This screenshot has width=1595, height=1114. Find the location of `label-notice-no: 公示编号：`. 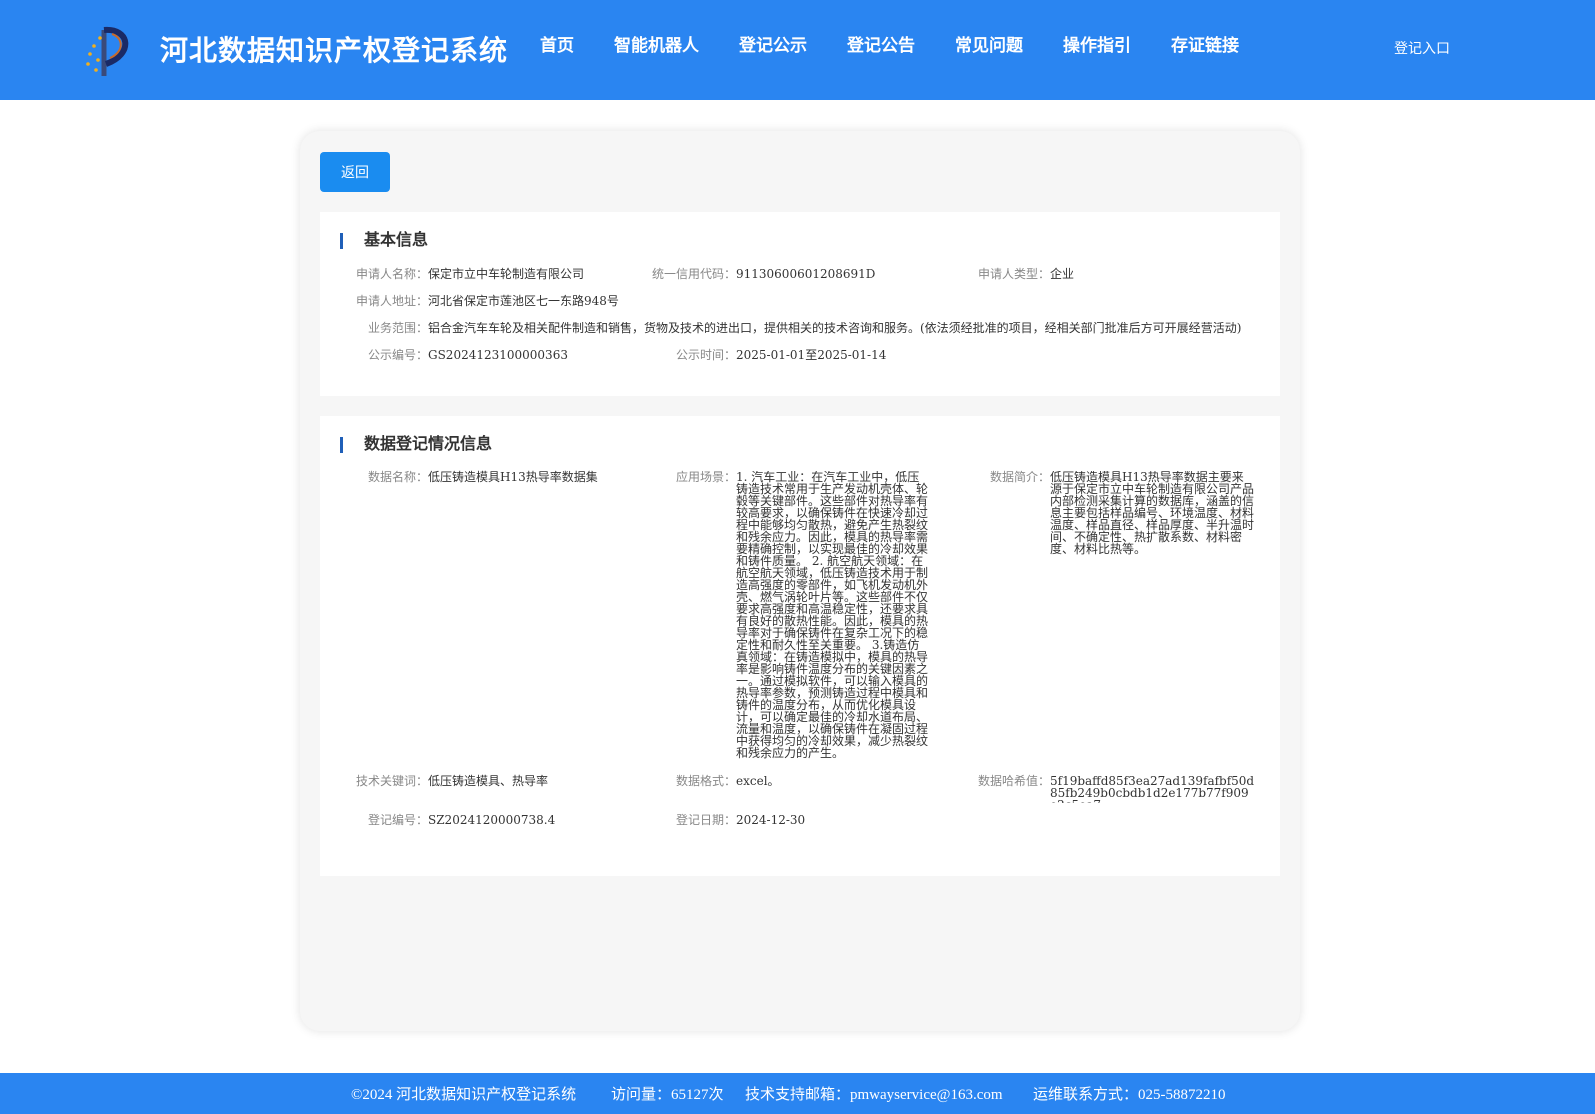

label-notice-no: 公示编号： is located at coordinates (397, 355).